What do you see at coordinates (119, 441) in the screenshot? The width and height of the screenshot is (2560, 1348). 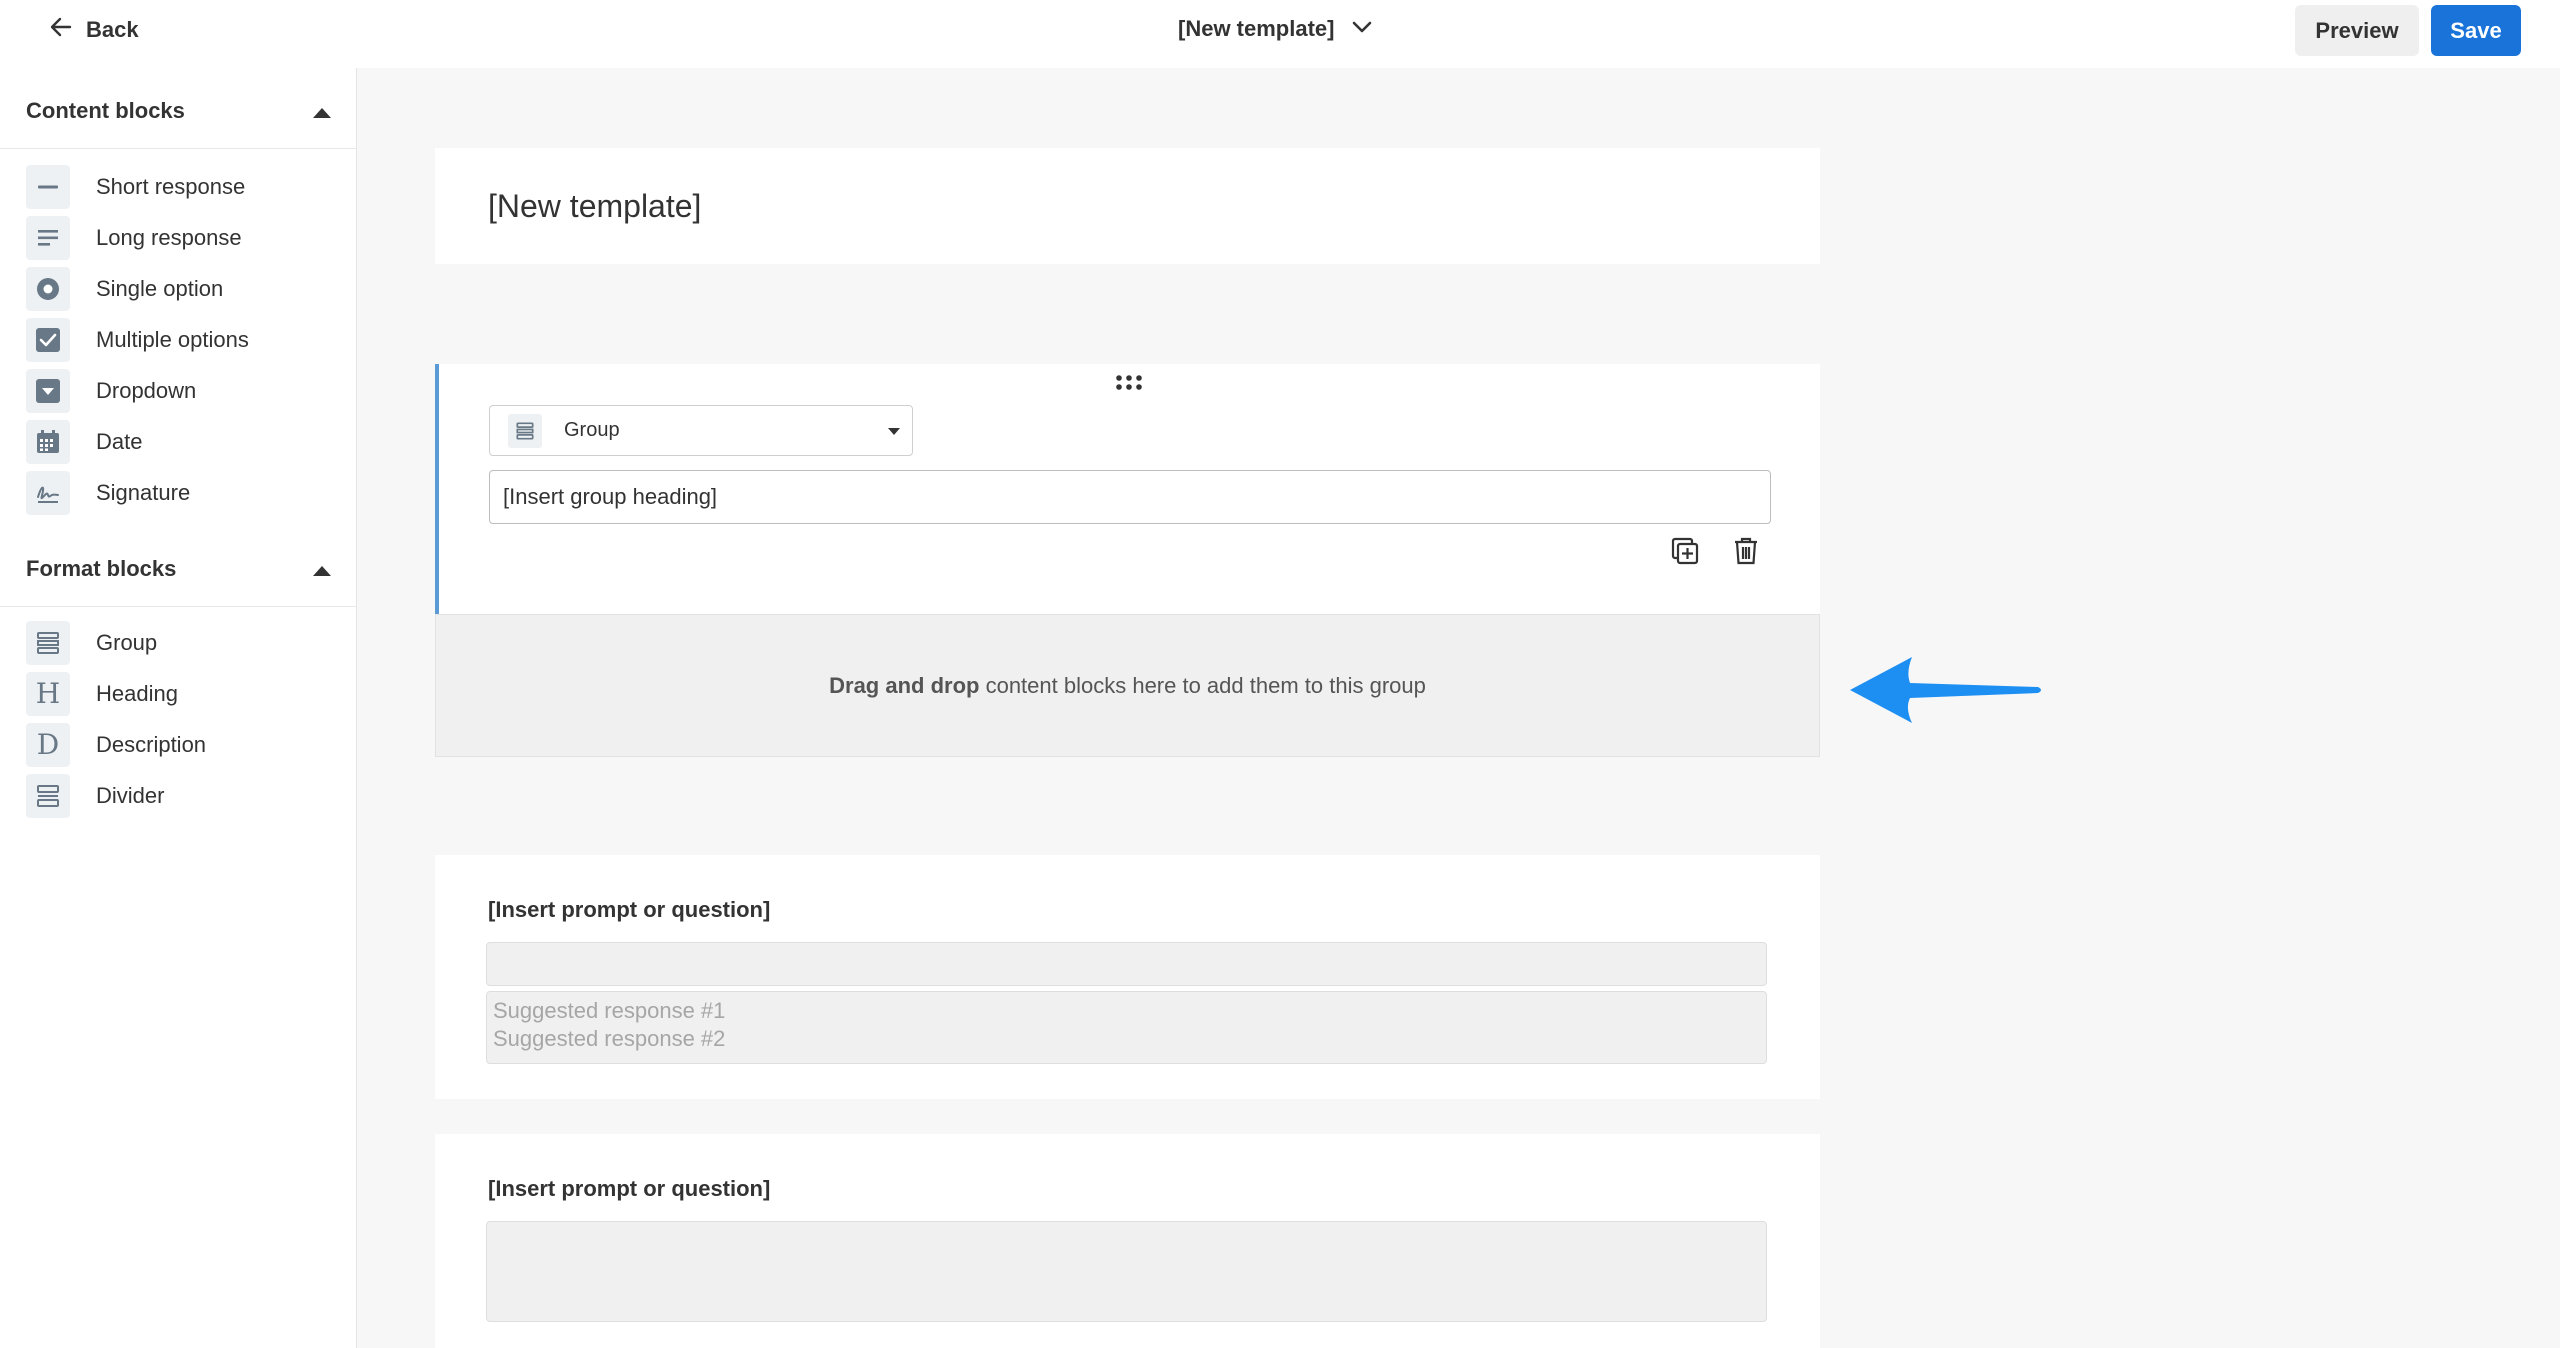 I see `sidebar-item-label: Date` at bounding box center [119, 441].